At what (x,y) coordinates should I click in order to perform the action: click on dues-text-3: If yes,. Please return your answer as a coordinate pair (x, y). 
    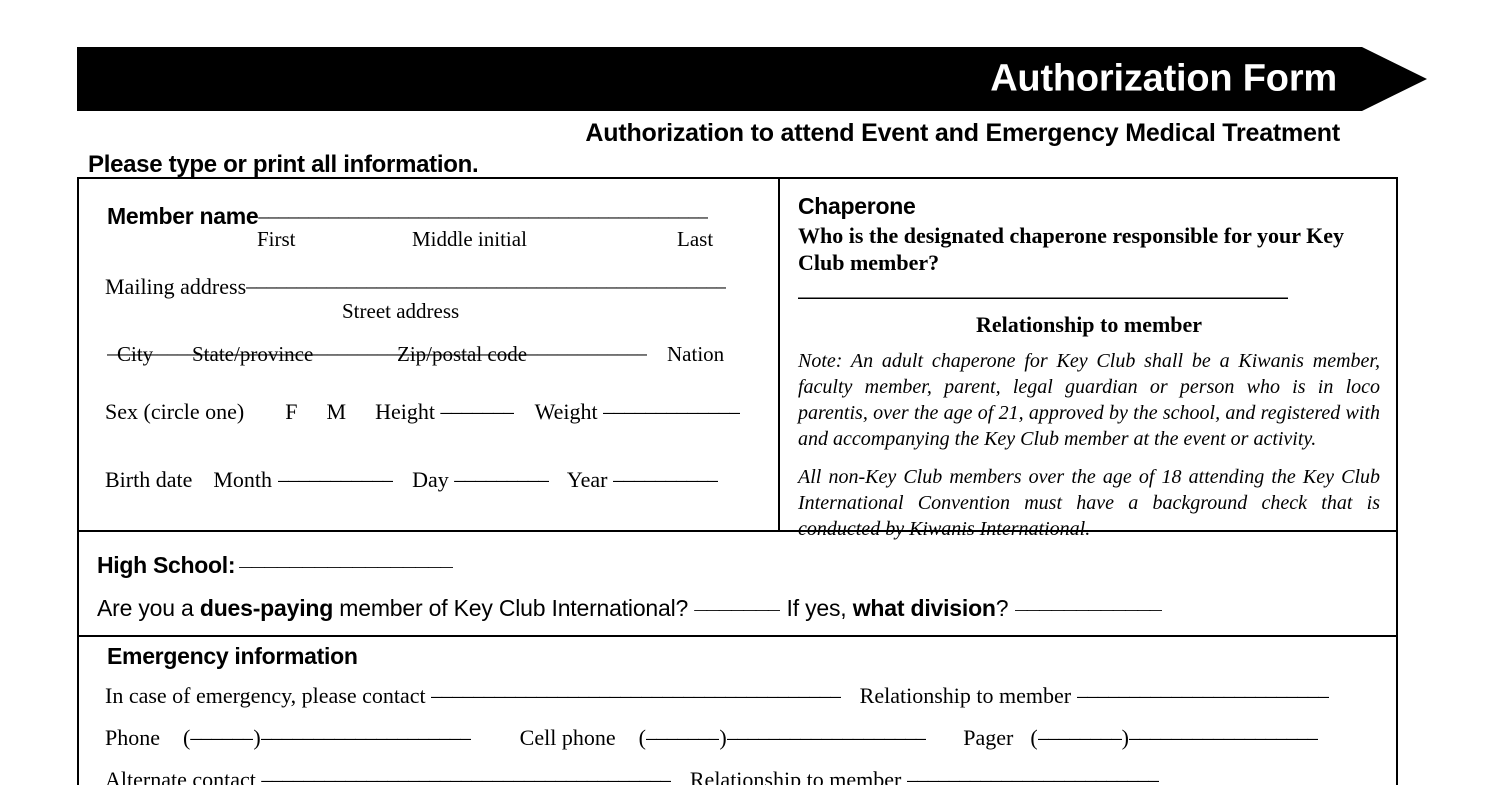
    Looking at the image, I should click on (816, 608).